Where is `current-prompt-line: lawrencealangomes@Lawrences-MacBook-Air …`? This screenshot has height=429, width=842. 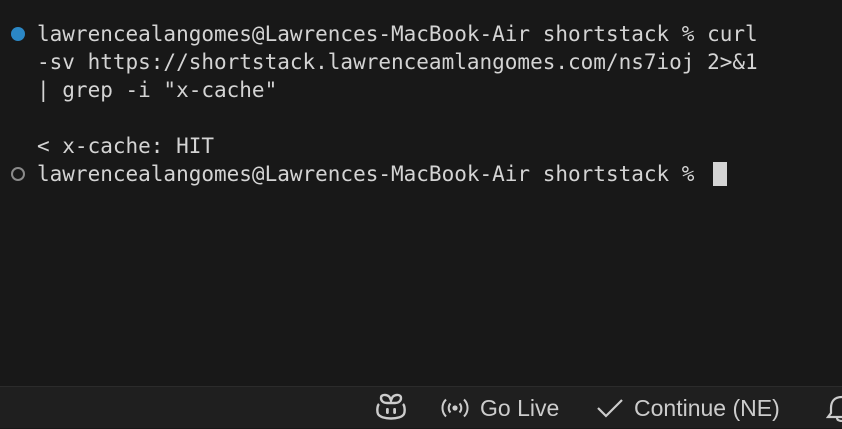 current-prompt-line: lawrencealangomes@Lawrences-MacBook-Air … is located at coordinates (382, 174).